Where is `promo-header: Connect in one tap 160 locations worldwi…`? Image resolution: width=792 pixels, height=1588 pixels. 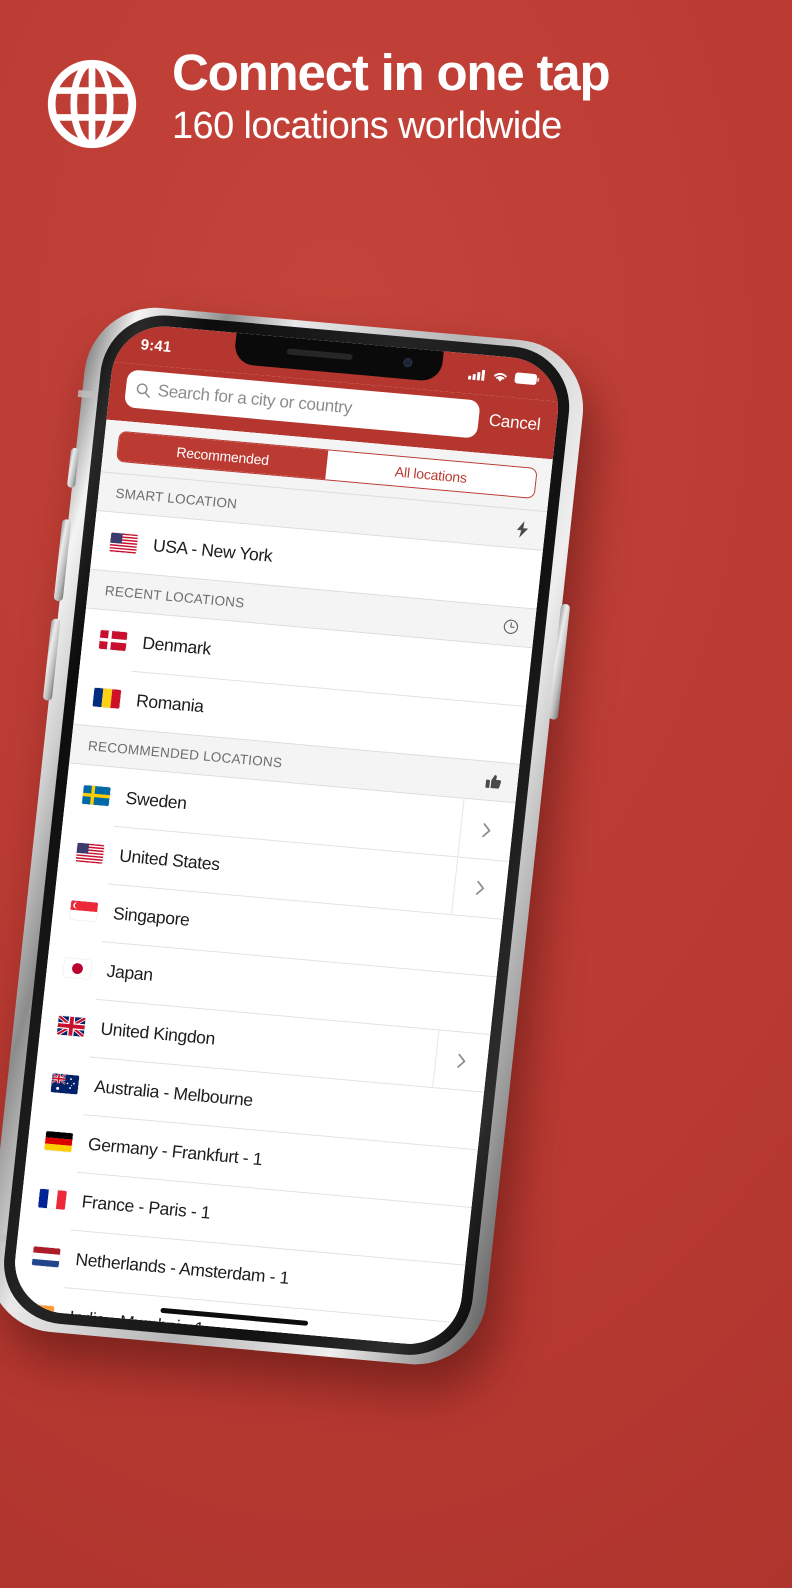
promo-header: Connect in one tap 160 locations worldwi… is located at coordinates (396, 119).